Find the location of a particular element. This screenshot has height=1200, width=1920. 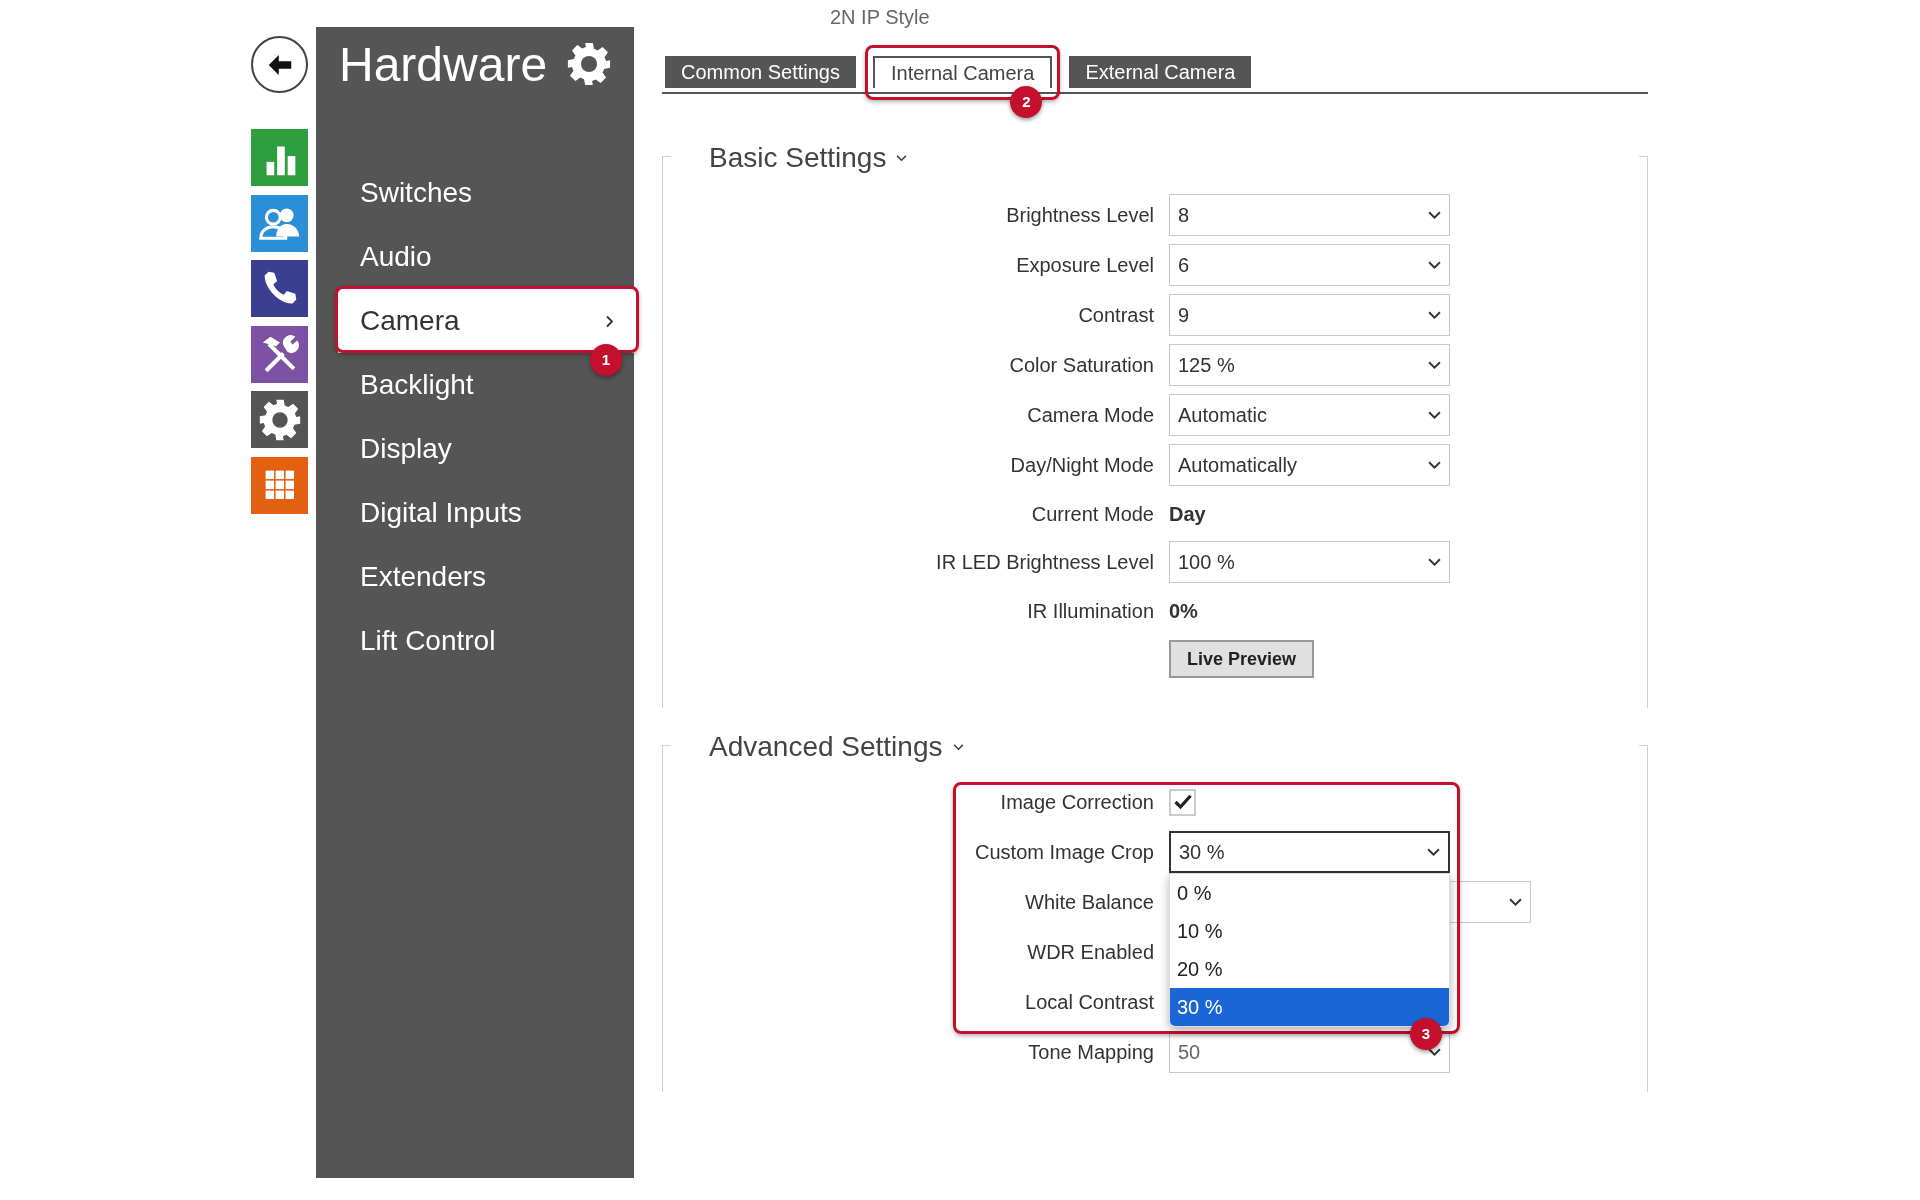

field-label: Camera Mode is located at coordinates (1090, 415).